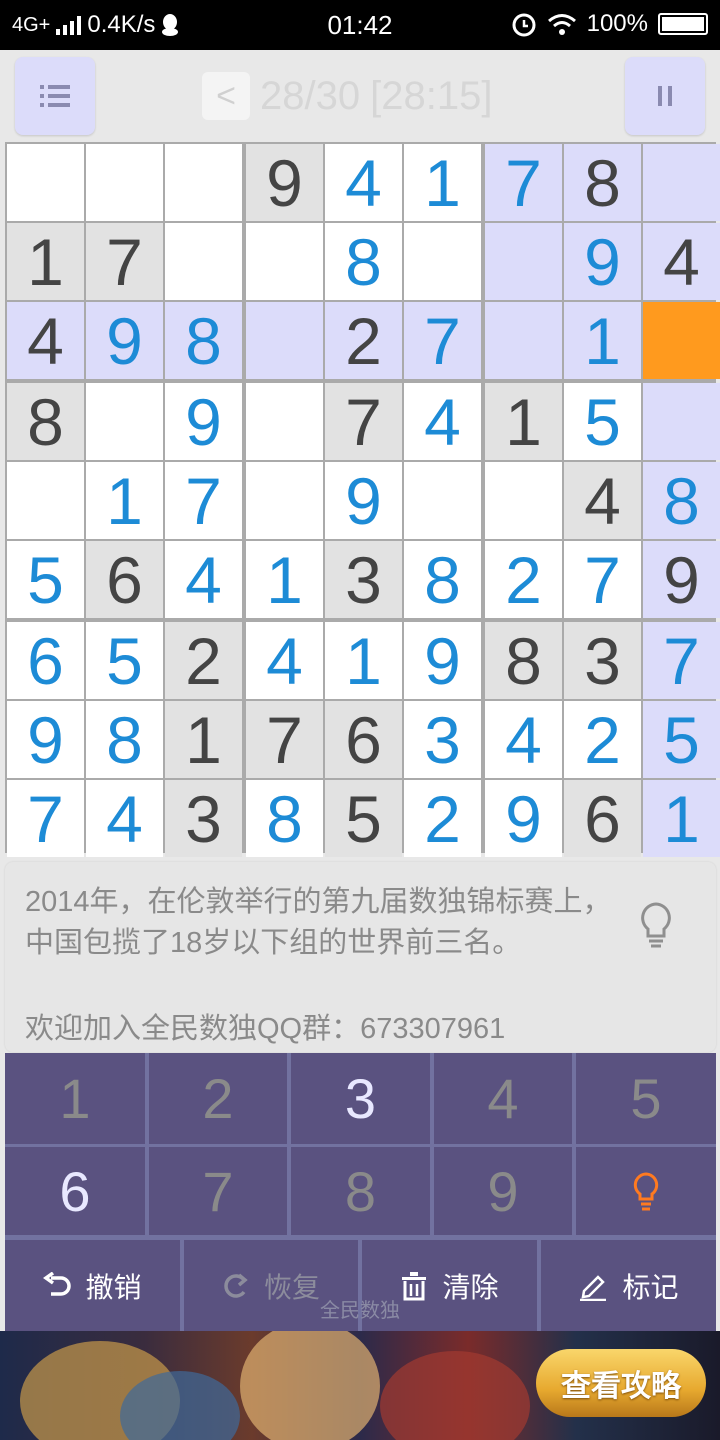 The height and width of the screenshot is (1440, 720). I want to click on cell-r9c1: 7, so click(45, 818).